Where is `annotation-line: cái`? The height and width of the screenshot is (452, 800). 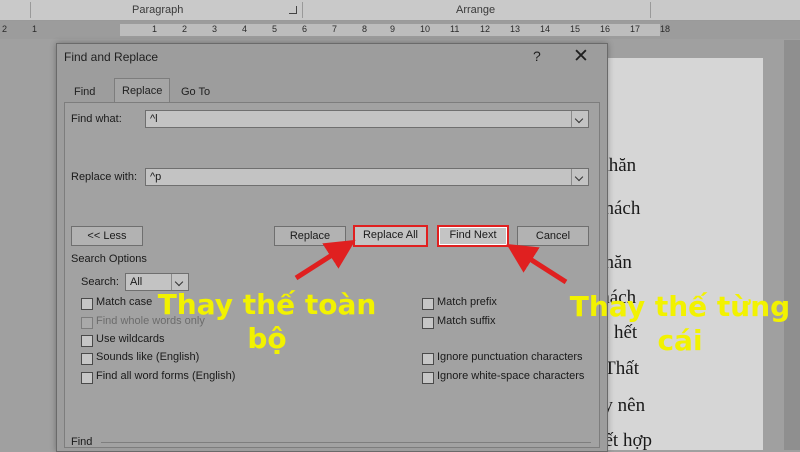 annotation-line: cái is located at coordinates (680, 340).